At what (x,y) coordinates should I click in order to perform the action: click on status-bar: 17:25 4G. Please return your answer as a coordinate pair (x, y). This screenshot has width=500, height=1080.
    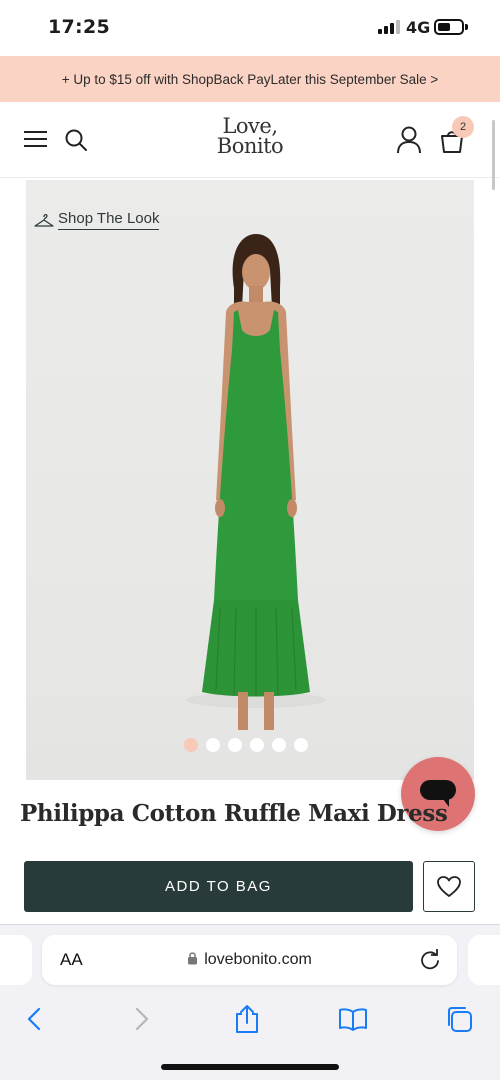
    Looking at the image, I should click on (250, 28).